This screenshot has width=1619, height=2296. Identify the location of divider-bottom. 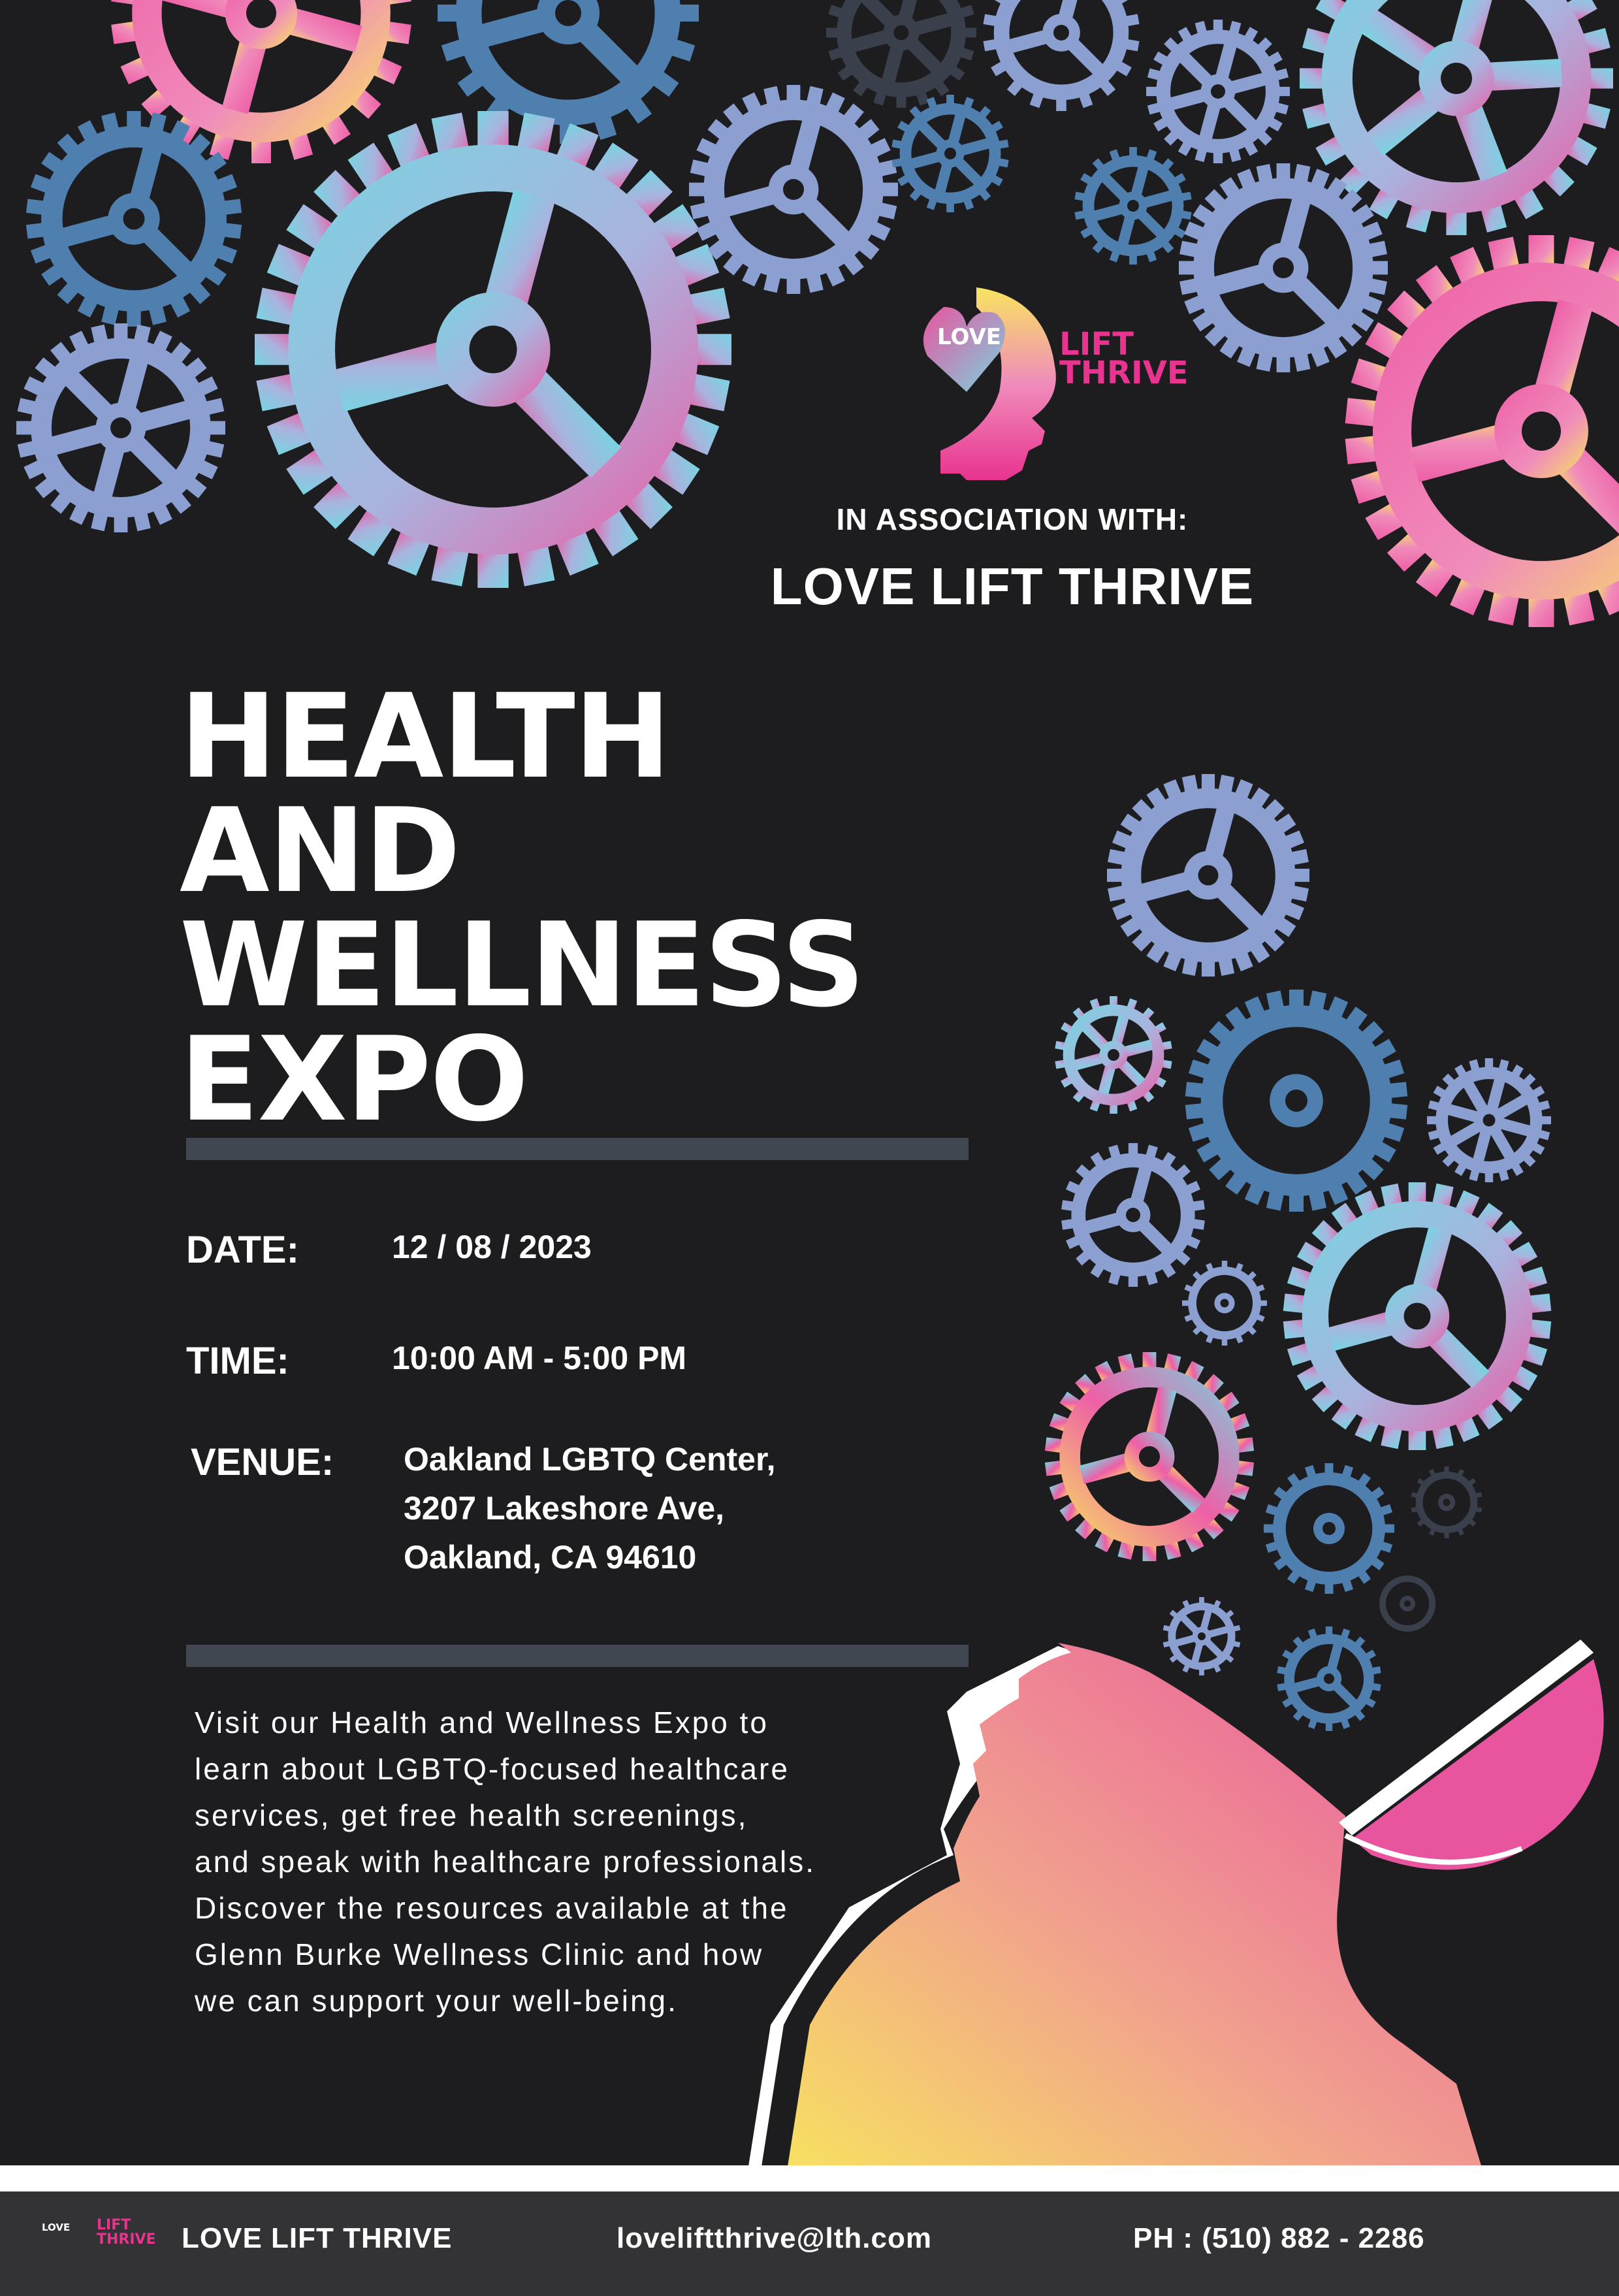
(577, 1656).